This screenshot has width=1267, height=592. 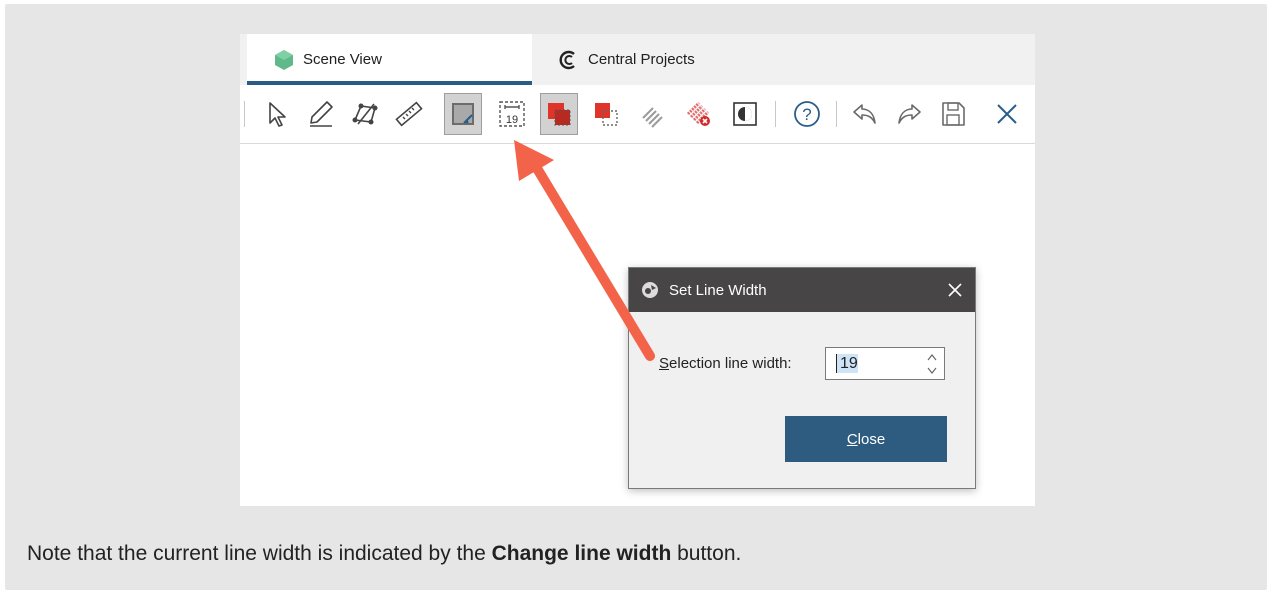 I want to click on toolbar: 19 ?, so click(x=637, y=114).